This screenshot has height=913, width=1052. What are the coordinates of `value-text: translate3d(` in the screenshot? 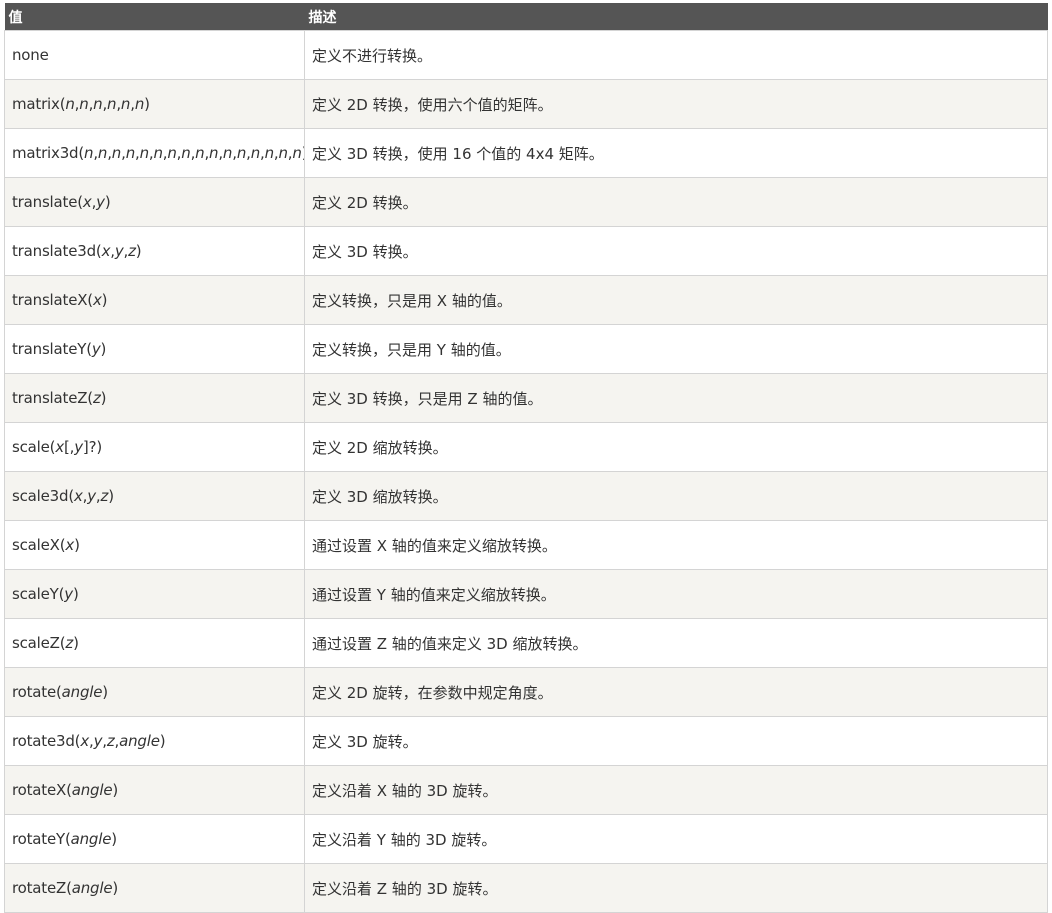 It's located at (57, 251).